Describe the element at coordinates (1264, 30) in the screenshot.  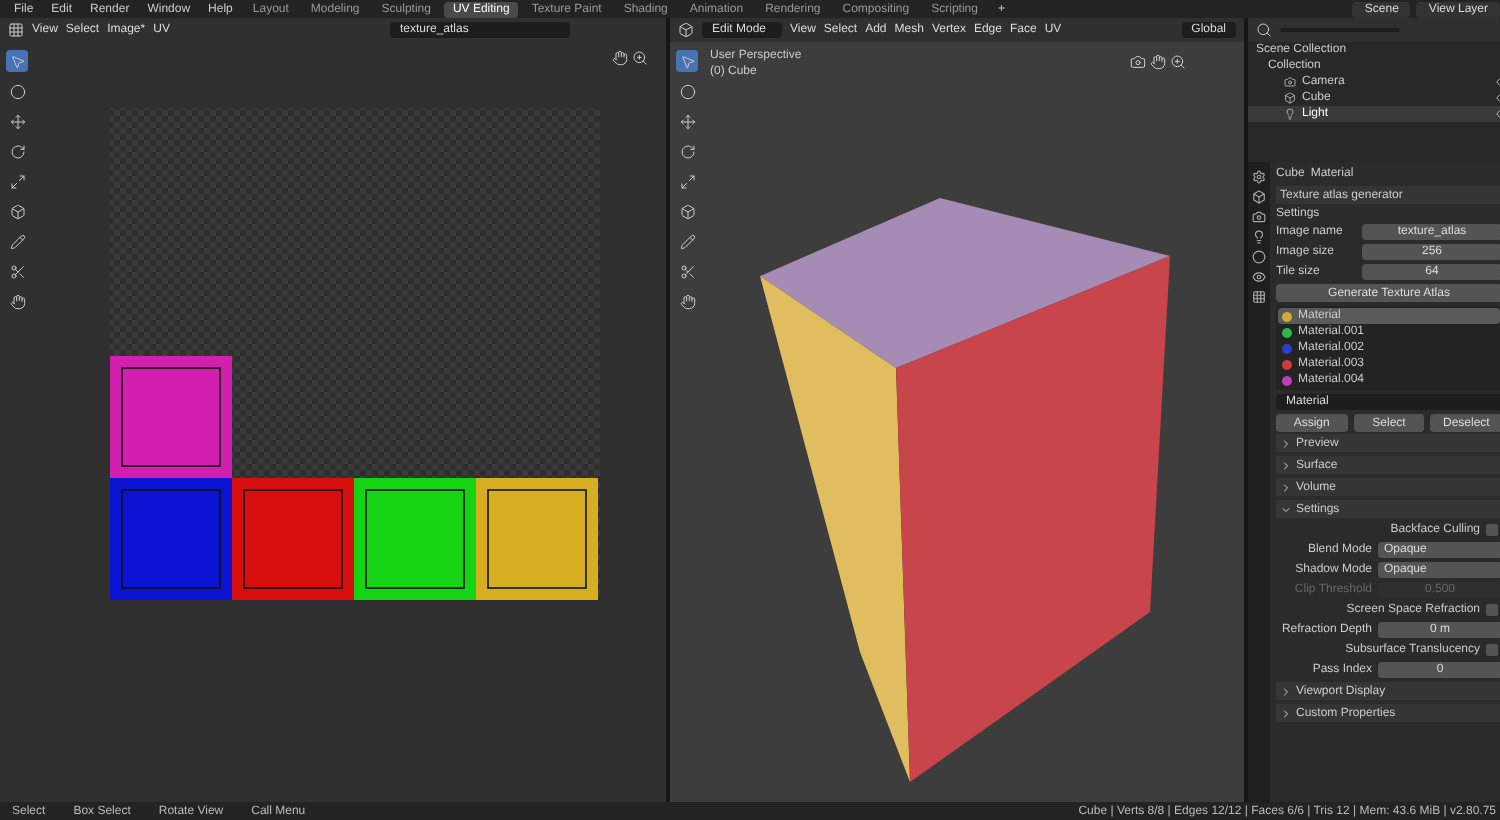
I see `search-icon` at that location.